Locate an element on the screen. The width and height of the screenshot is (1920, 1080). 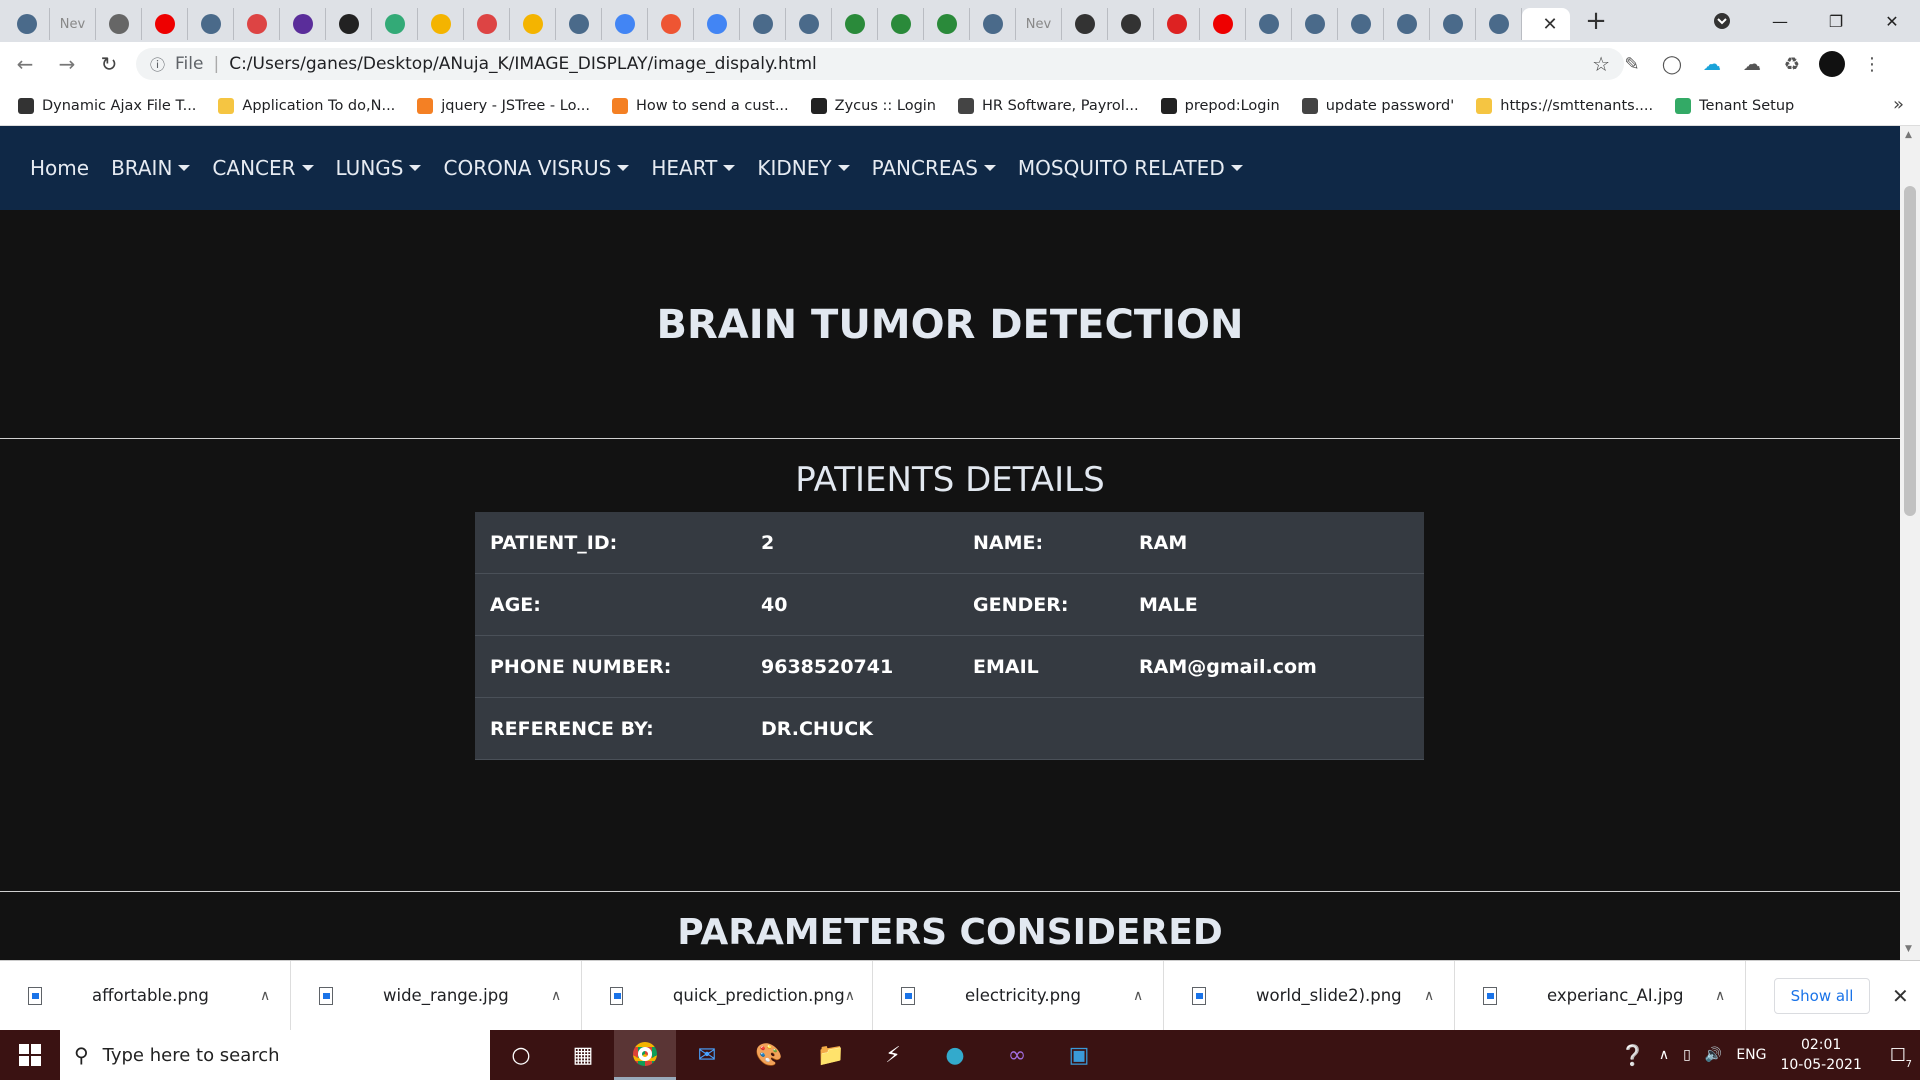
scrollbar-thumb is located at coordinates (1910, 351).